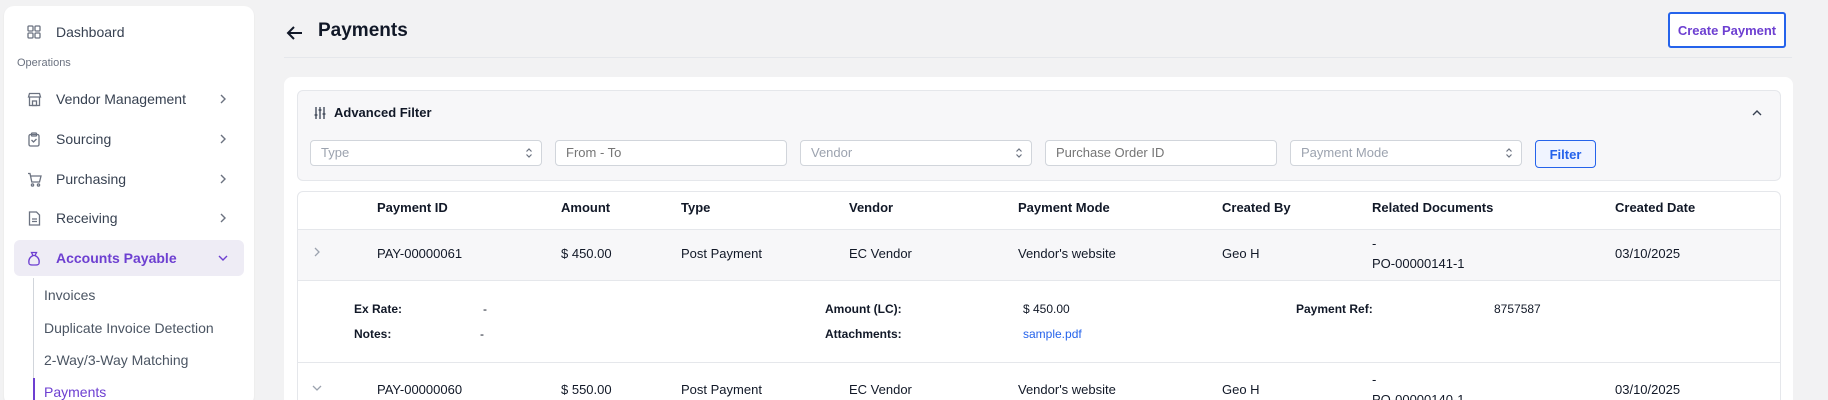 Image resolution: width=1828 pixels, height=400 pixels. What do you see at coordinates (871, 207) in the screenshot?
I see `column-header-vendor: Vendor` at bounding box center [871, 207].